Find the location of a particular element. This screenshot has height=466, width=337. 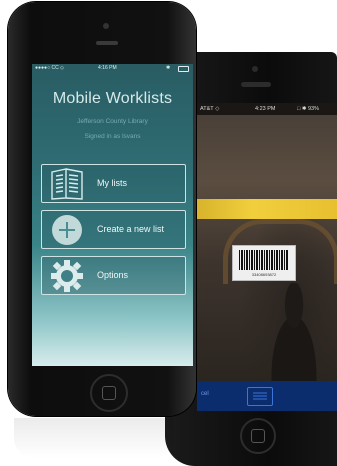

options-button: Options is located at coordinates (113, 275).